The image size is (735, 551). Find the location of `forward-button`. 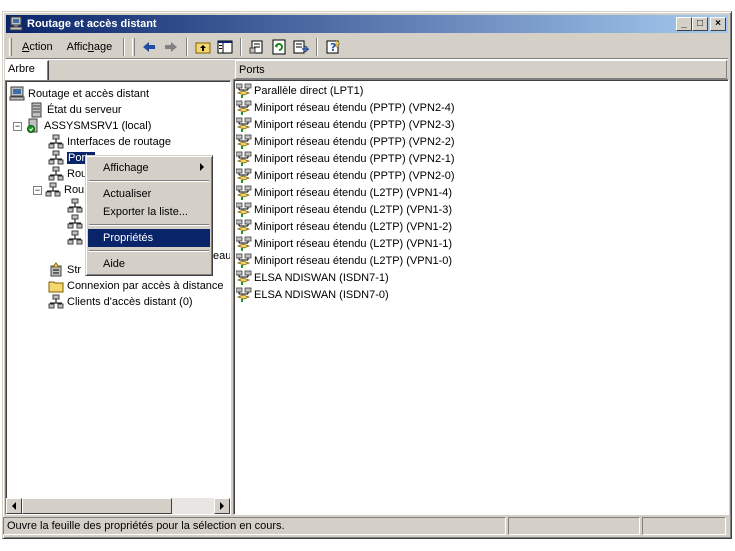

forward-button is located at coordinates (171, 47).